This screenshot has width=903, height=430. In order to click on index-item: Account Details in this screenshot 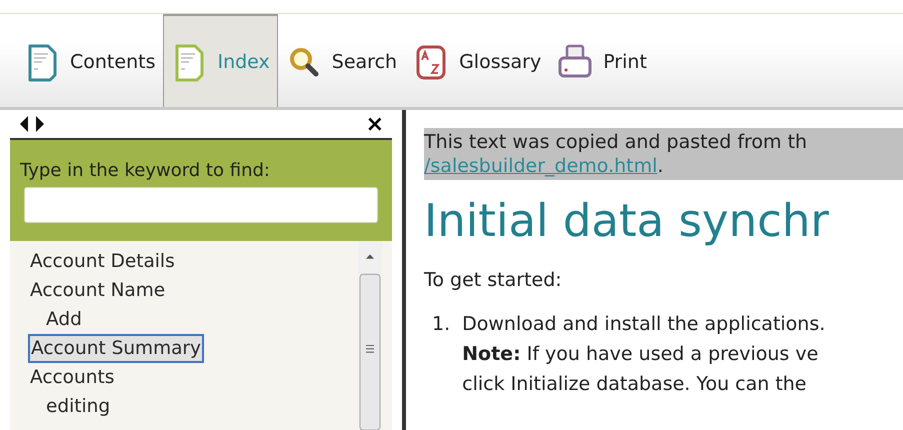, I will do `click(102, 261)`.